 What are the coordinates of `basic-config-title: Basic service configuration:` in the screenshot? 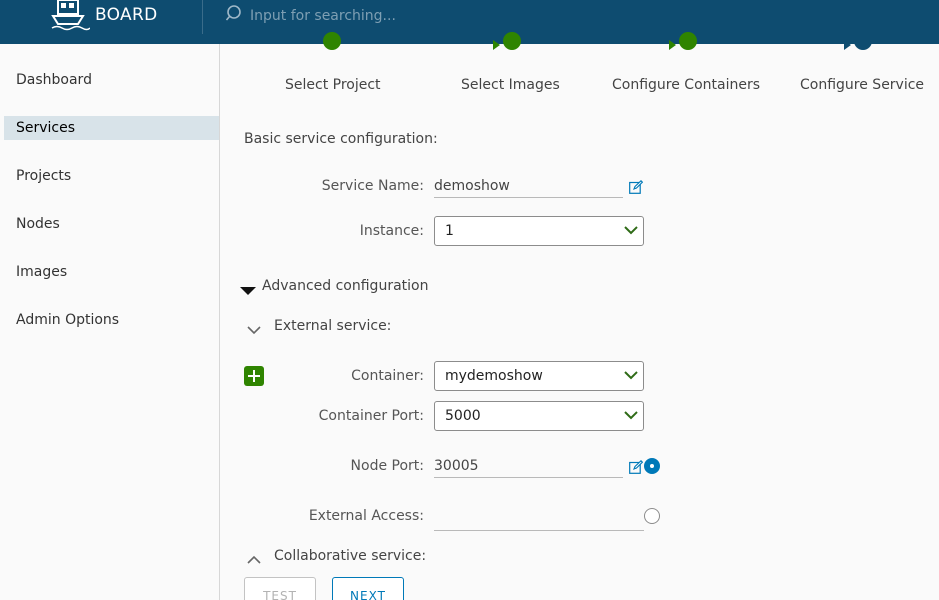 It's located at (341, 139).